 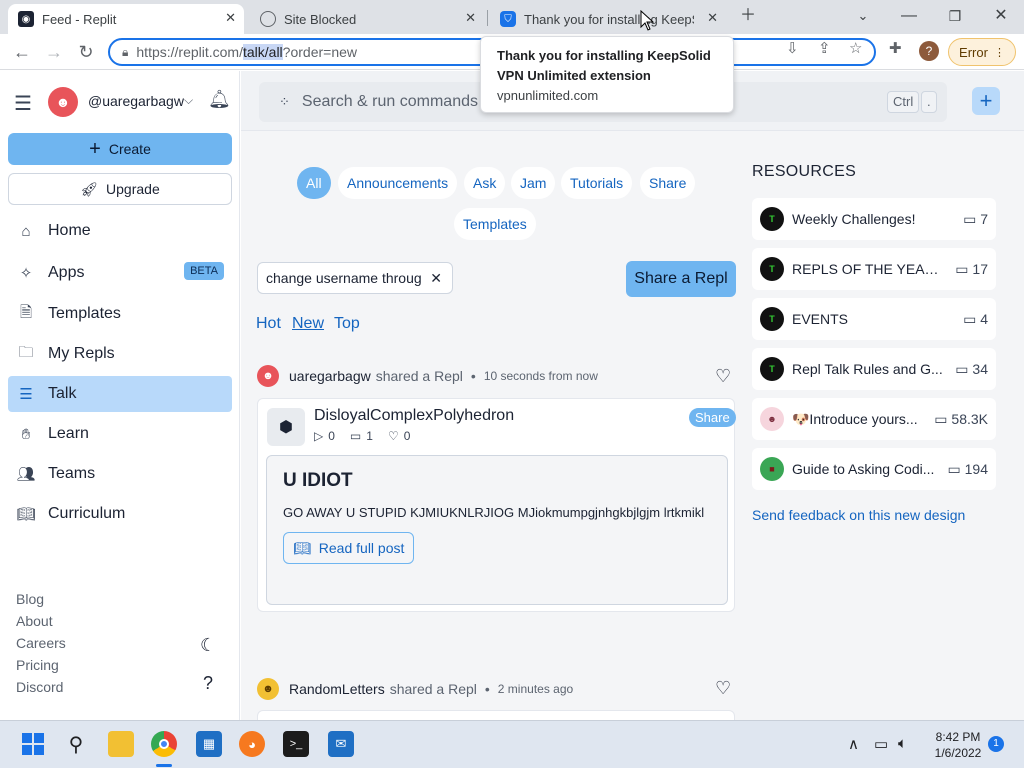 I want to click on menu-hamburger-icon: ☰, so click(x=23, y=103).